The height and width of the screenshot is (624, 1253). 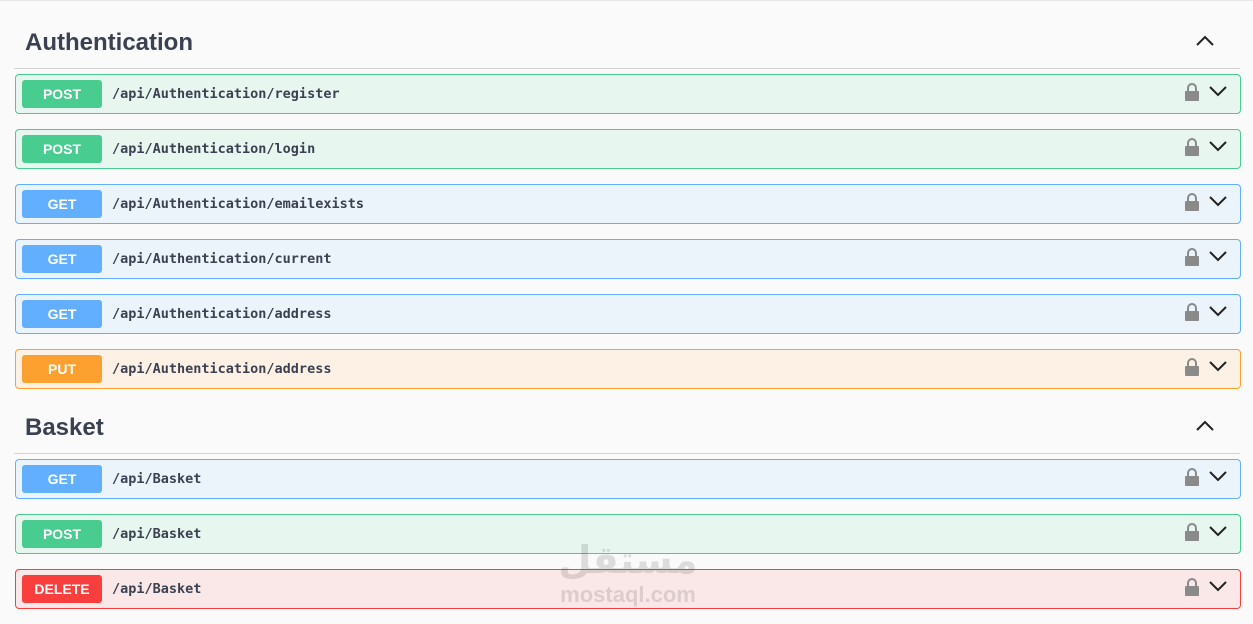 What do you see at coordinates (62, 589) in the screenshot?
I see `method-badge: DELETE` at bounding box center [62, 589].